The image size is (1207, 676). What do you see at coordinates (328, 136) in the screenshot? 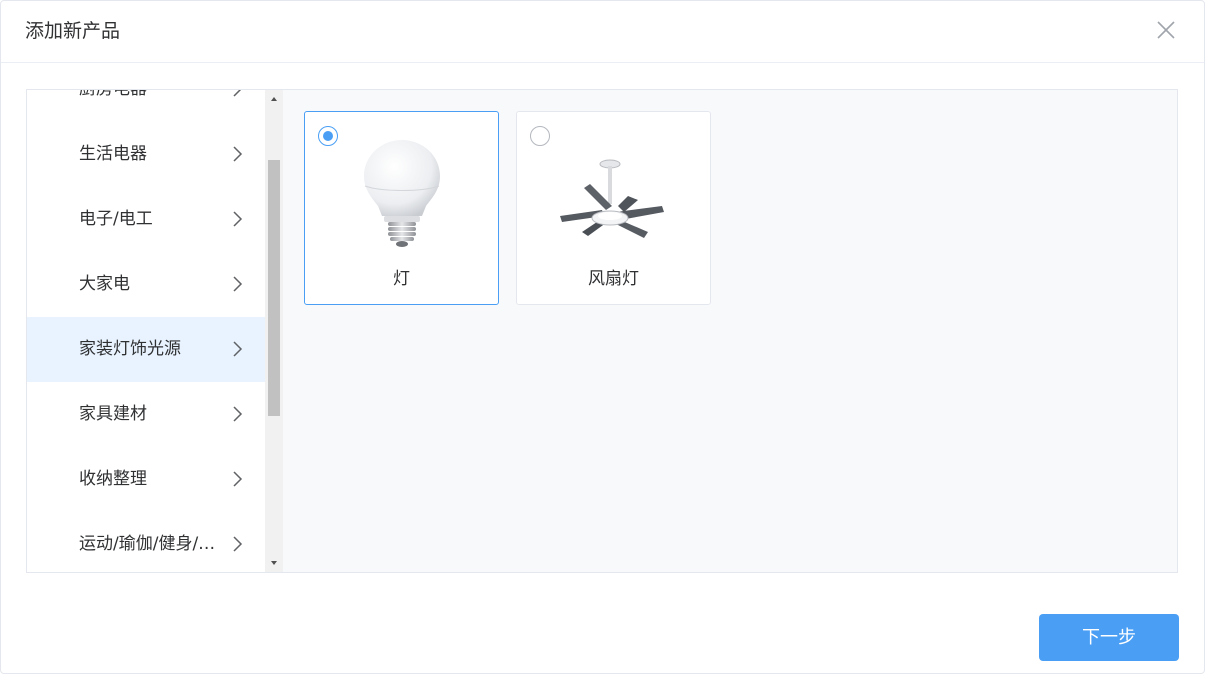
I see `product-radio-light` at bounding box center [328, 136].